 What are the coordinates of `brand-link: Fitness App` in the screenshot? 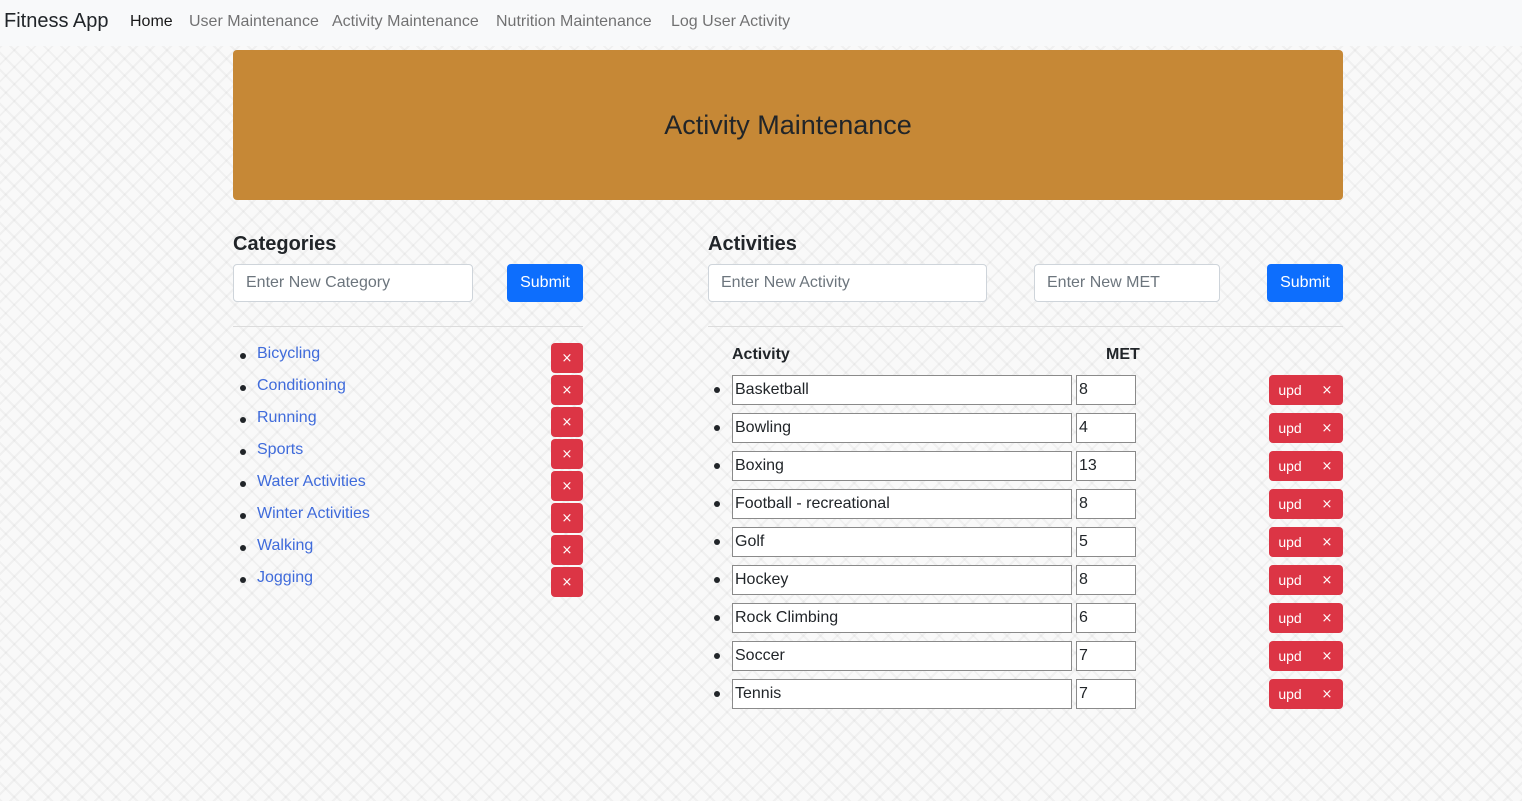 It's located at (56, 21).